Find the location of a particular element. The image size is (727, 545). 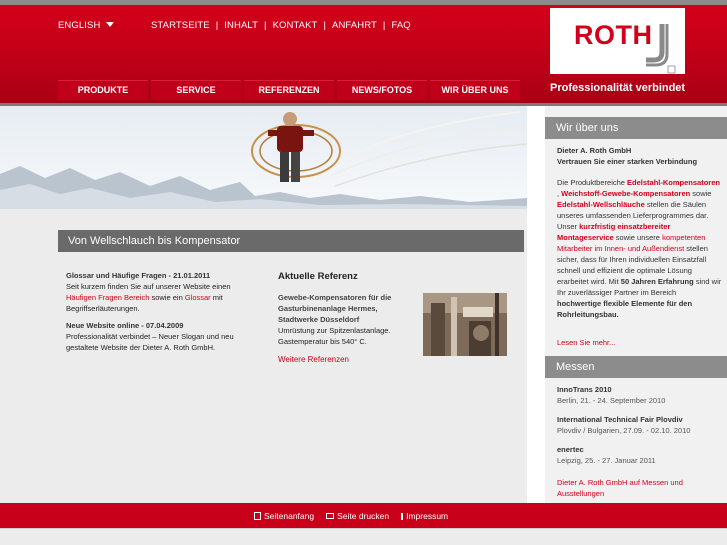

link-edelstahl-wellschlaeuche: Edelstahl-Wellschläuche is located at coordinates (601, 204).